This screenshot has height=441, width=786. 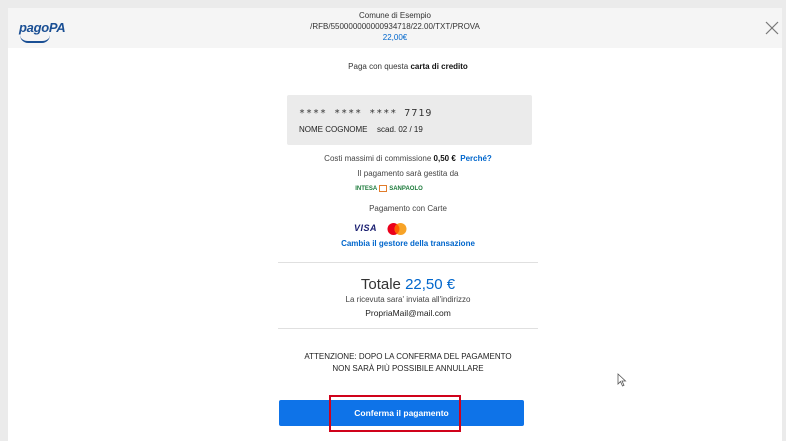 I want to click on highlight-annotation, so click(x=395, y=413).